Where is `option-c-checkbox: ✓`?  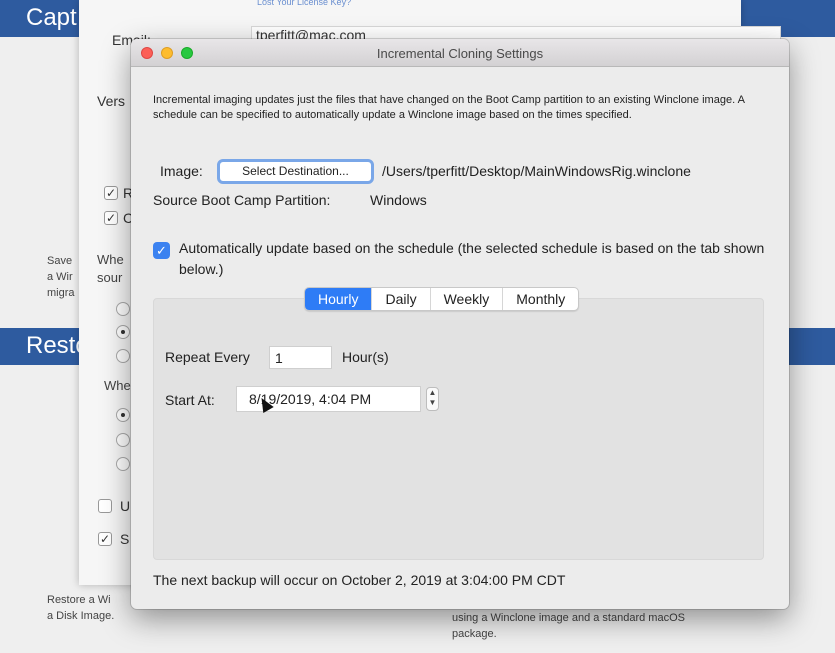
option-c-checkbox: ✓ is located at coordinates (111, 218).